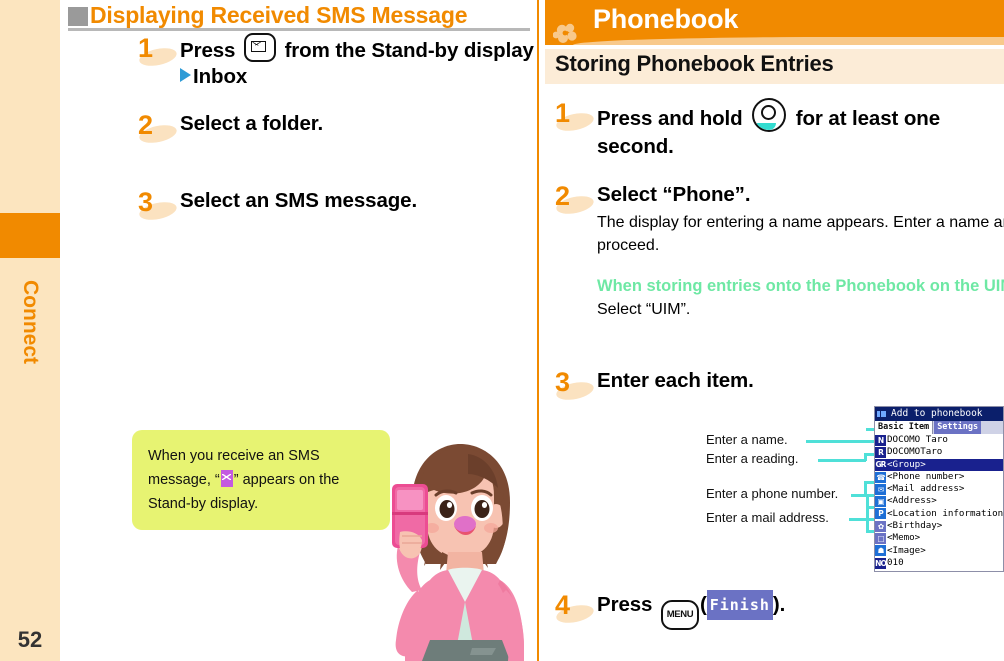 The height and width of the screenshot is (661, 1004). I want to click on banner-swoosh-decoration, so click(788, 41).